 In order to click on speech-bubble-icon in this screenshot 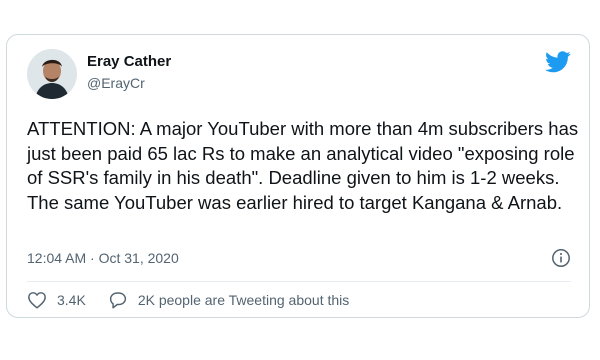, I will do `click(117, 300)`.